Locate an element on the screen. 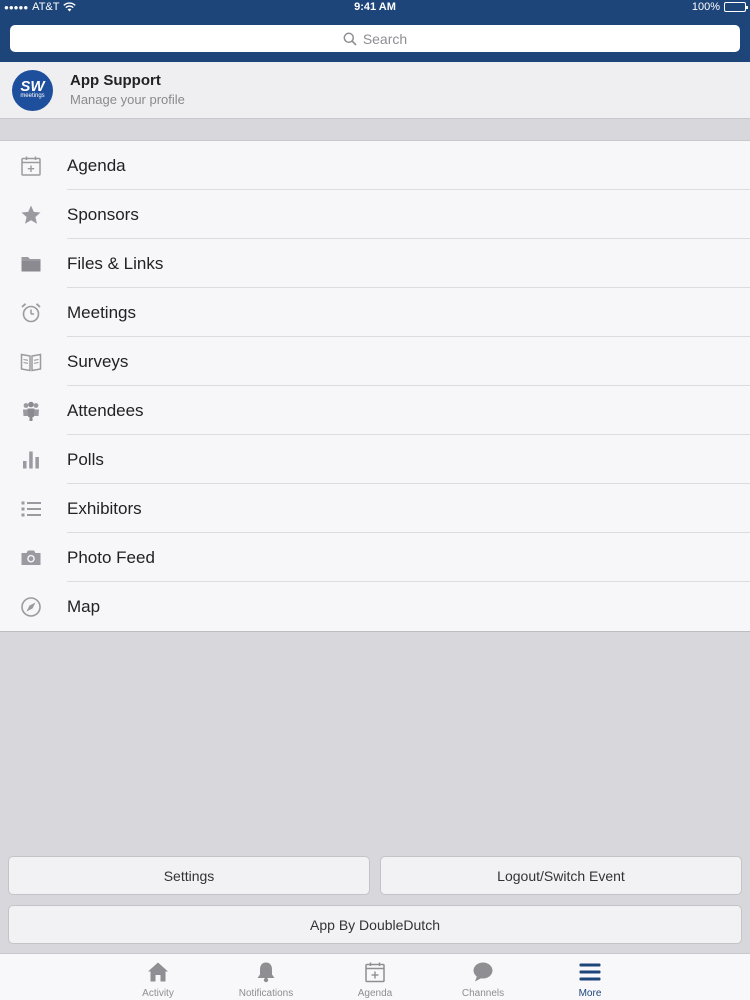  menu-item-label: Polls is located at coordinates (85, 459).